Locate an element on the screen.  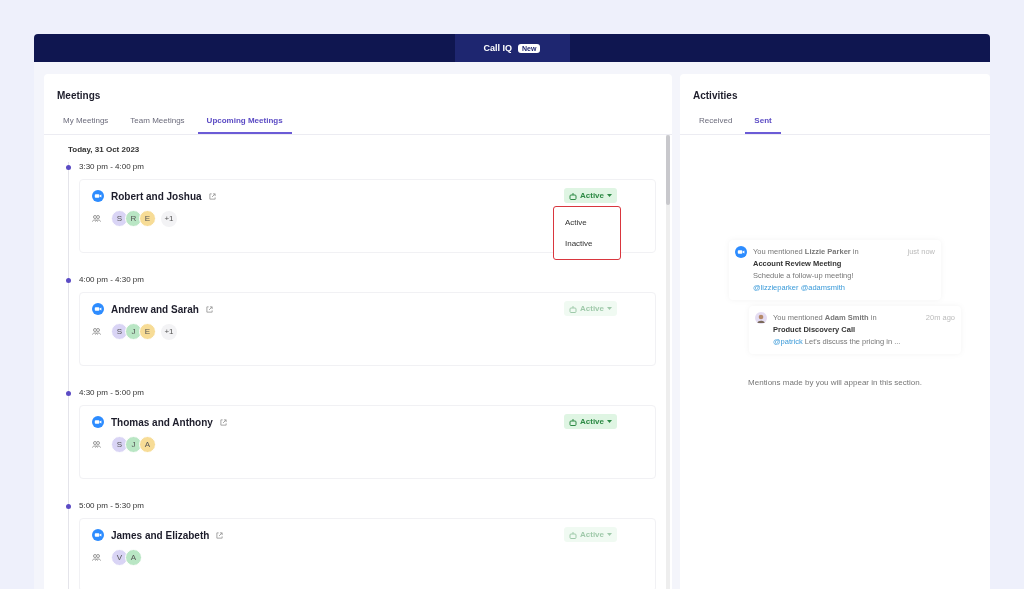
time-range: 5:00 pm - 5:30 pm is located at coordinates (112, 505).